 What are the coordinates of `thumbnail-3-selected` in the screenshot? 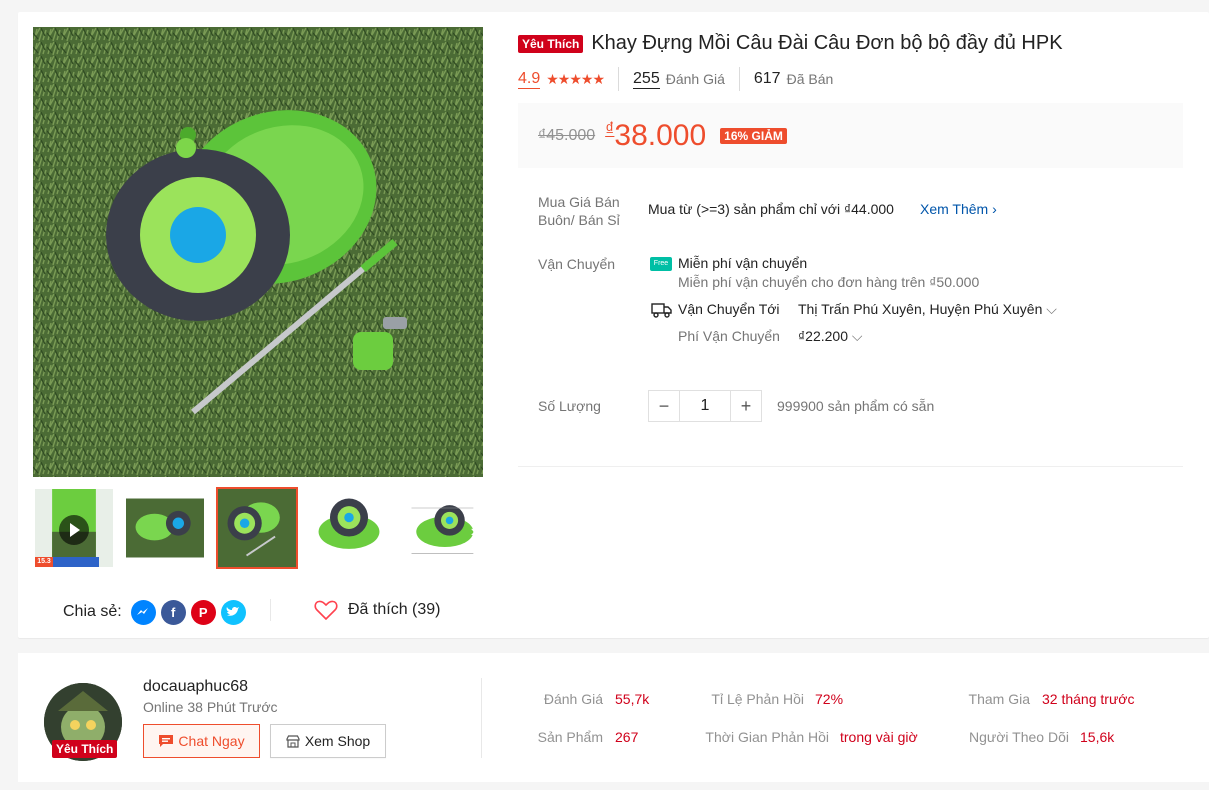 It's located at (257, 528).